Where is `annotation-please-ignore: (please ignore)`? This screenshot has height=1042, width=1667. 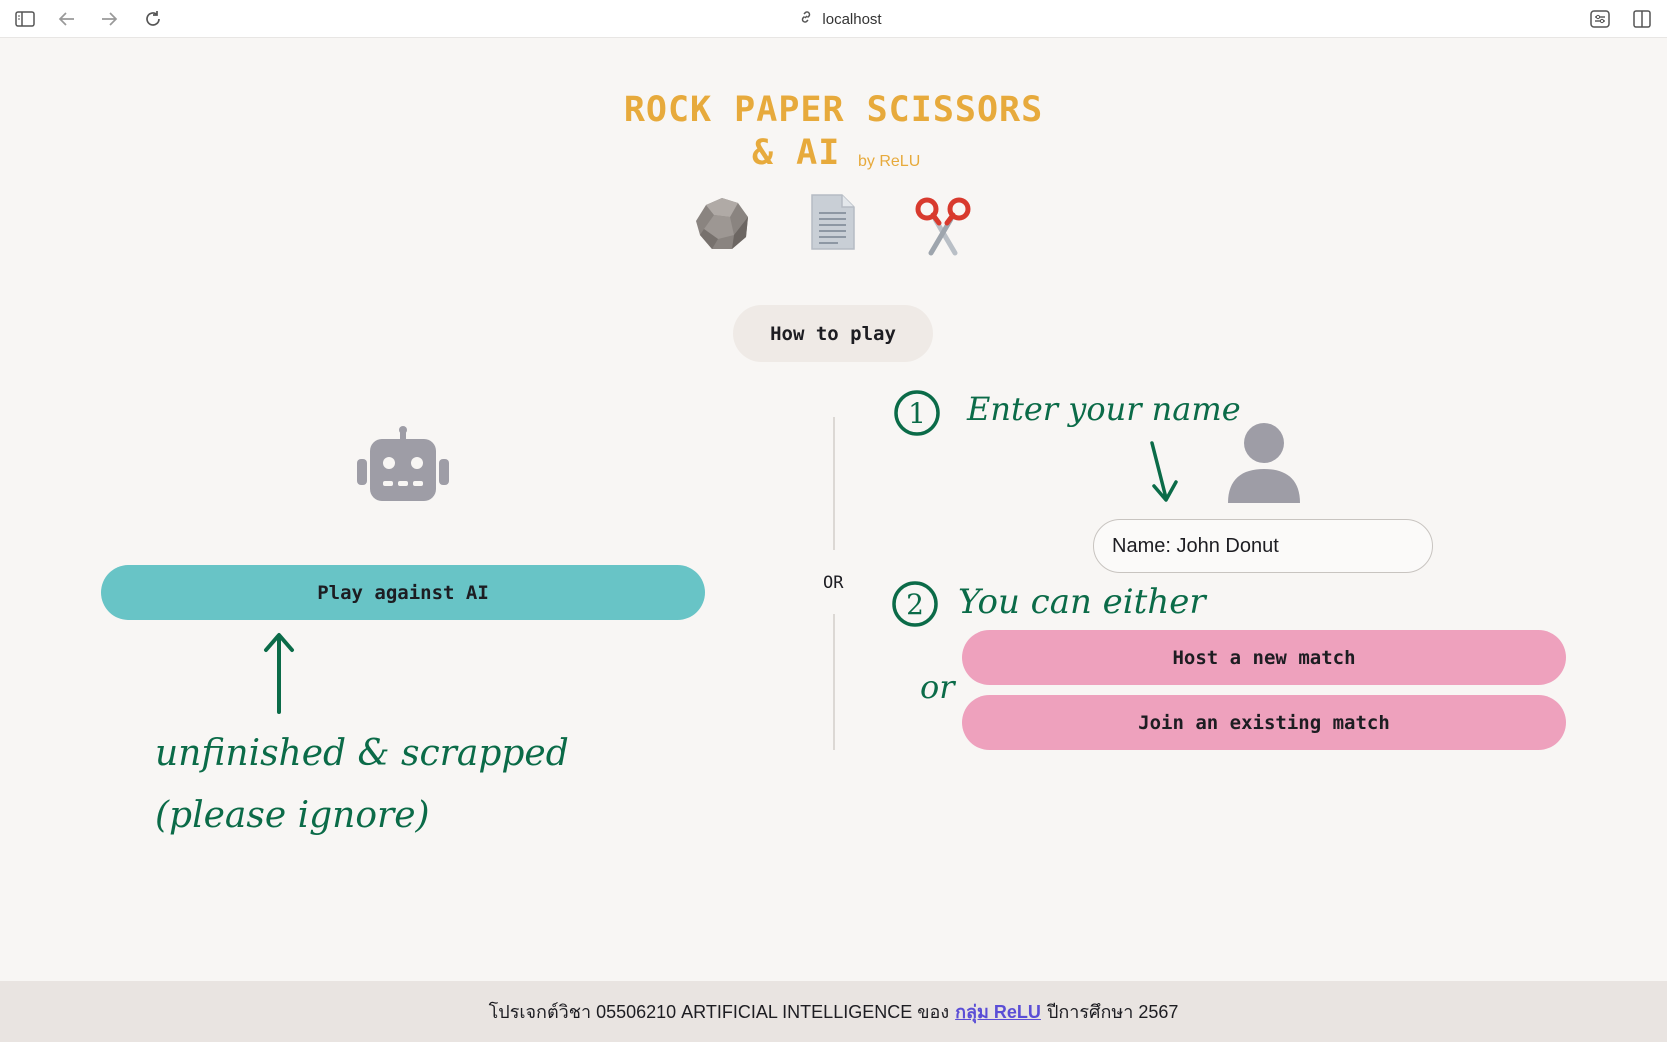 annotation-please-ignore: (please ignore) is located at coordinates (292, 815).